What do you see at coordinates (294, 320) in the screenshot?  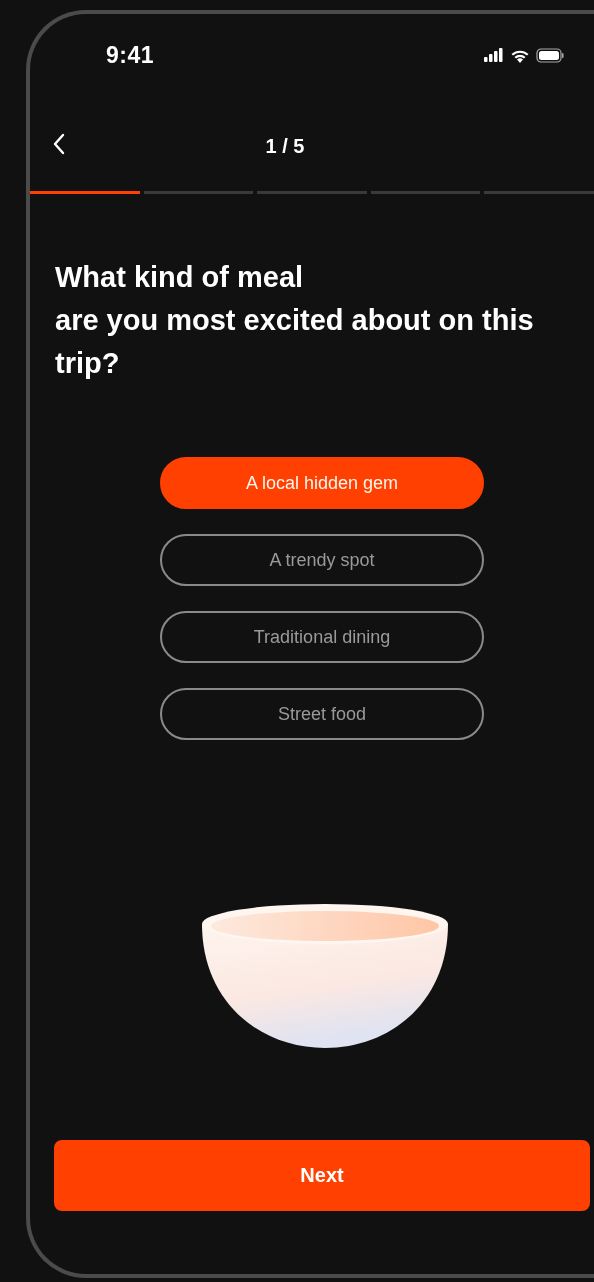 I see `question-heading: What kind of meal are you most excited about on this trip?` at bounding box center [294, 320].